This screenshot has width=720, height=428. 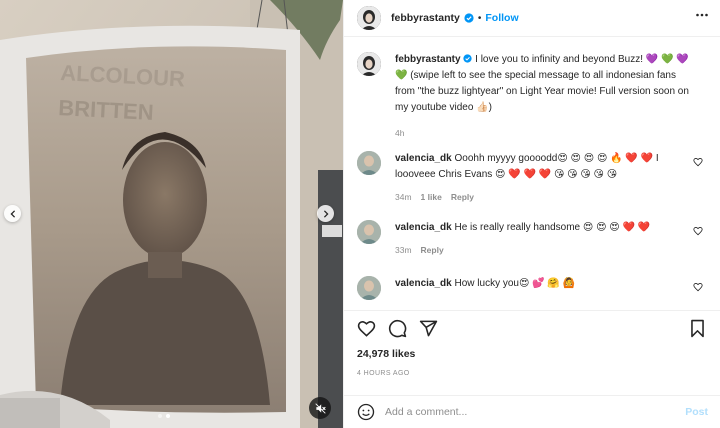 I want to click on caption-avatar, so click(x=369, y=64).